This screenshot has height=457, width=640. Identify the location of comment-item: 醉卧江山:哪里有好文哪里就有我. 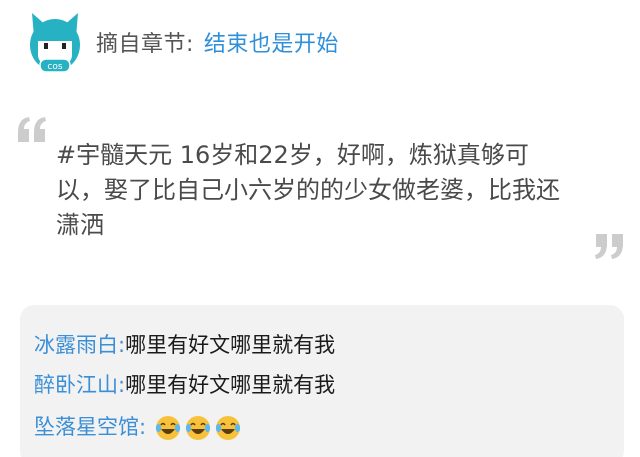
(184, 385).